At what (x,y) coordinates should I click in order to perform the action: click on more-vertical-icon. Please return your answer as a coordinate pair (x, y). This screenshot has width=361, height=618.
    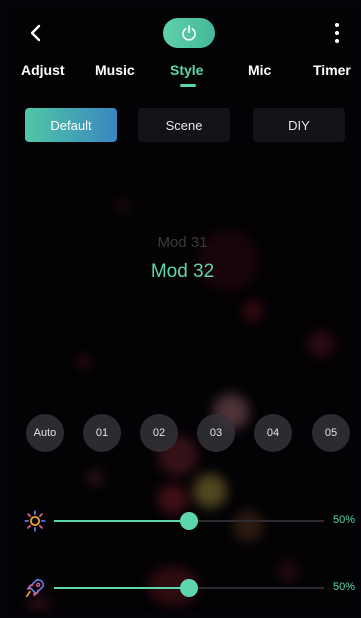
    Looking at the image, I should click on (337, 33).